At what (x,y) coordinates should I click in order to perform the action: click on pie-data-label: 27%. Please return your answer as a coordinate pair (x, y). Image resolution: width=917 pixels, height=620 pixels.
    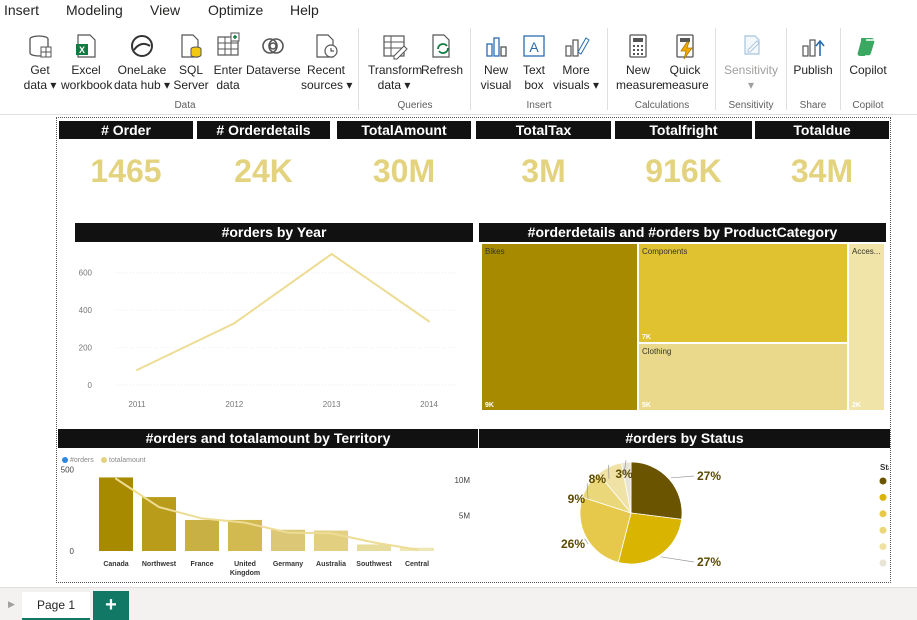
    Looking at the image, I should click on (709, 562).